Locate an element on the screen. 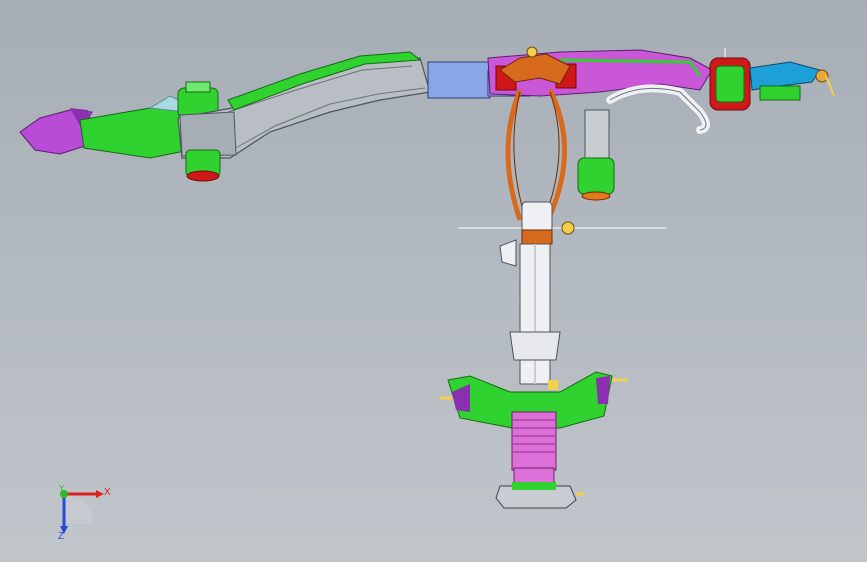 Image resolution: width=867 pixels, height=562 pixels. triad-y-label: Y is located at coordinates (62, 488).